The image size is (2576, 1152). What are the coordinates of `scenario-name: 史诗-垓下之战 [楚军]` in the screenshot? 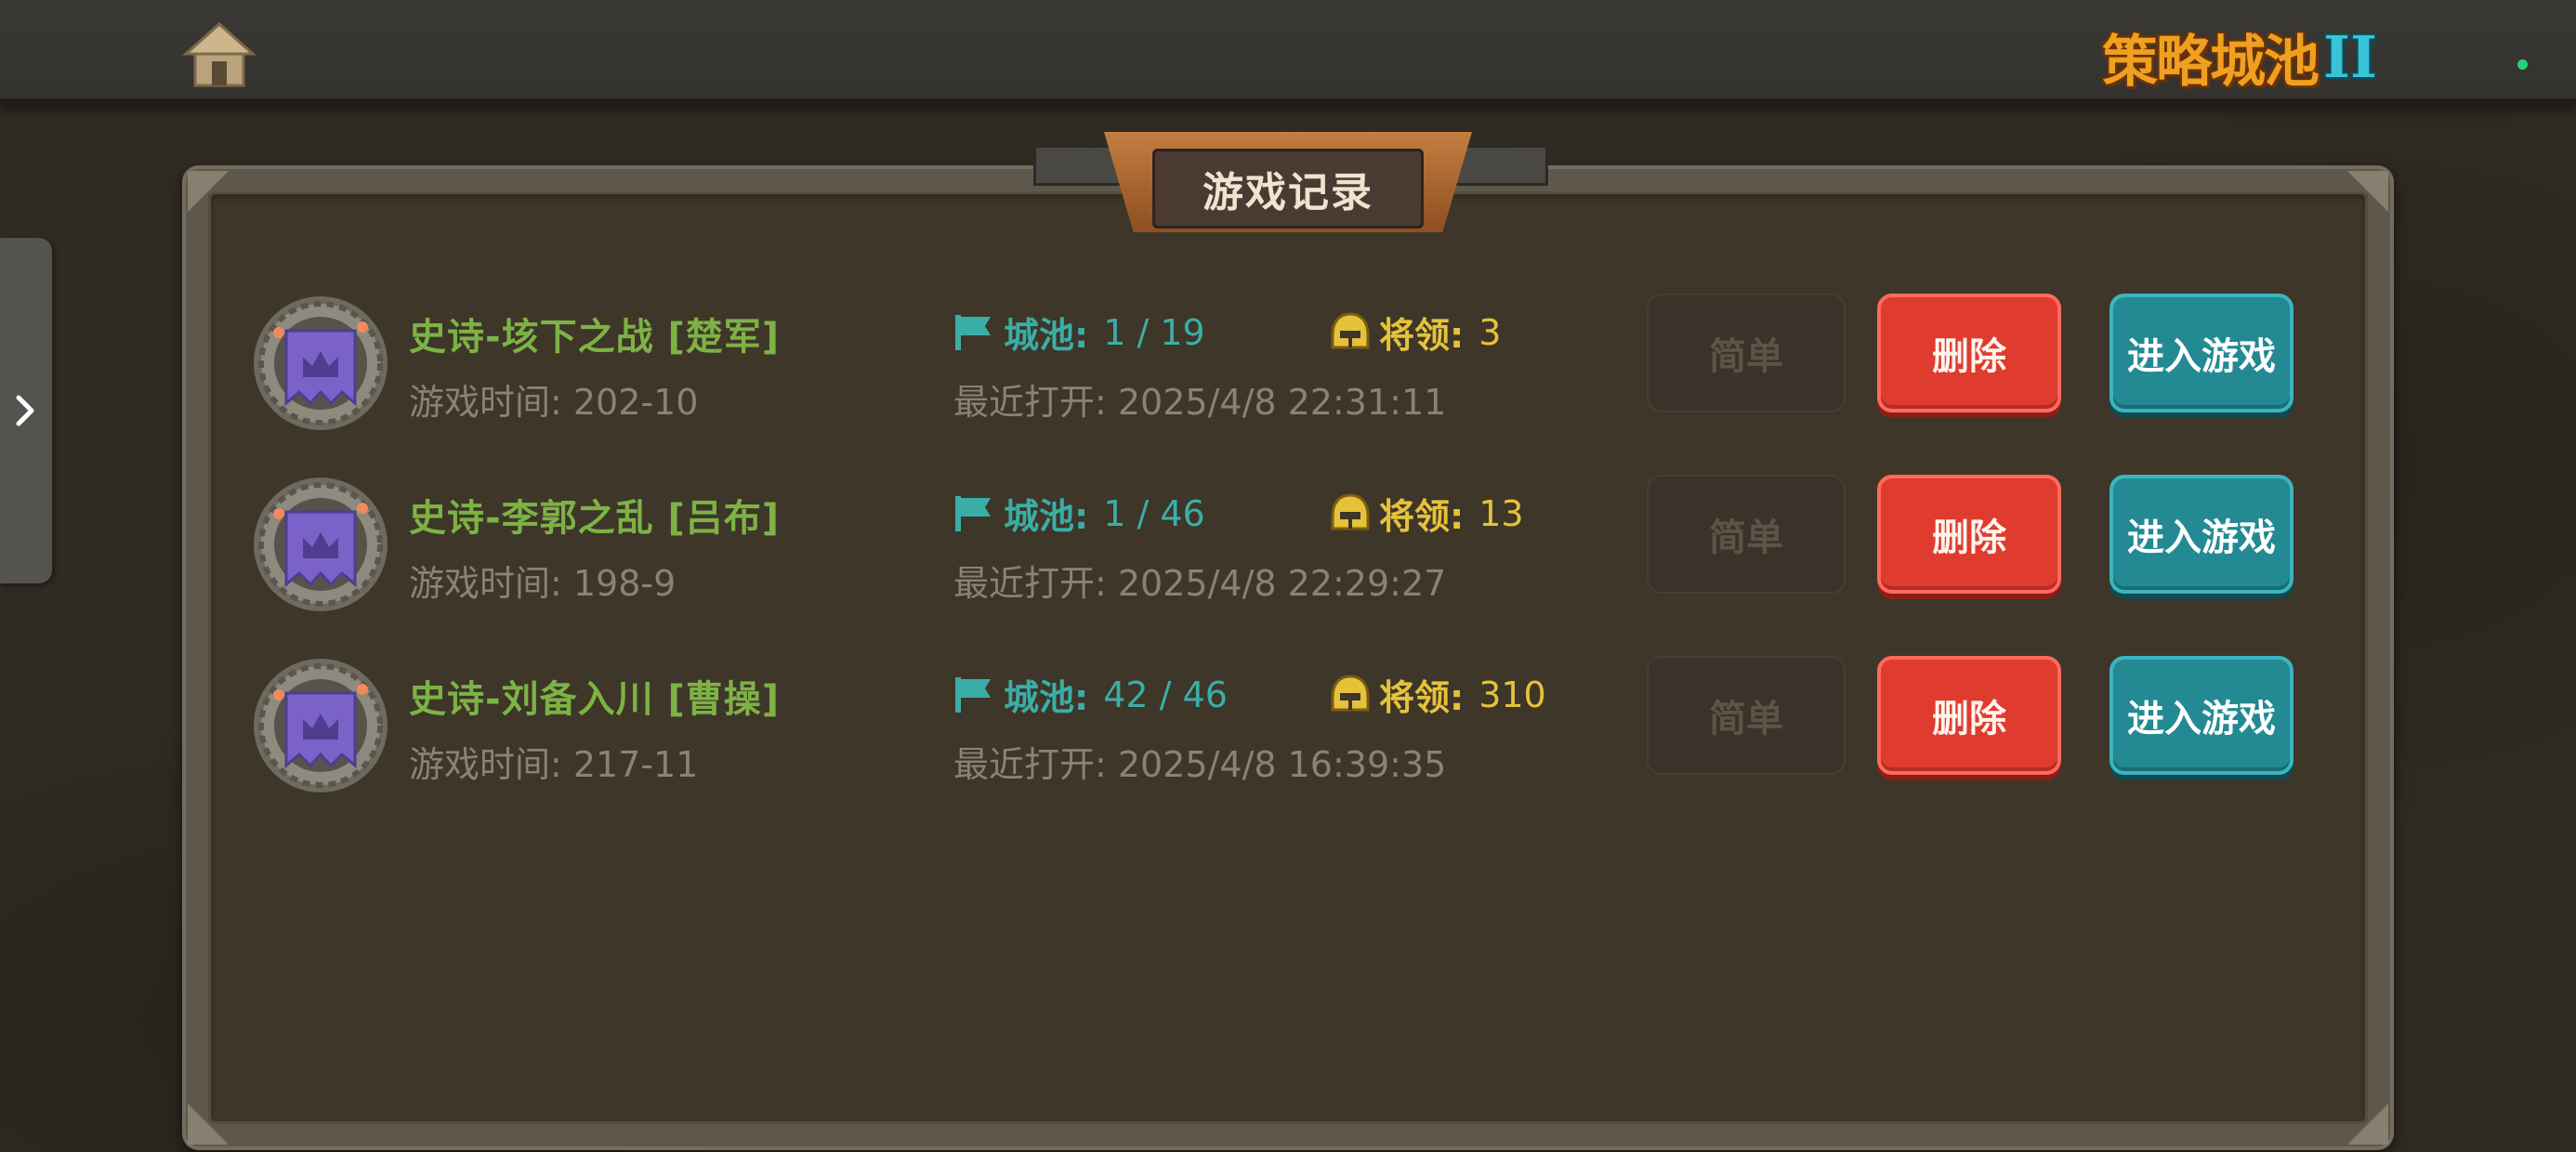 It's located at (595, 337).